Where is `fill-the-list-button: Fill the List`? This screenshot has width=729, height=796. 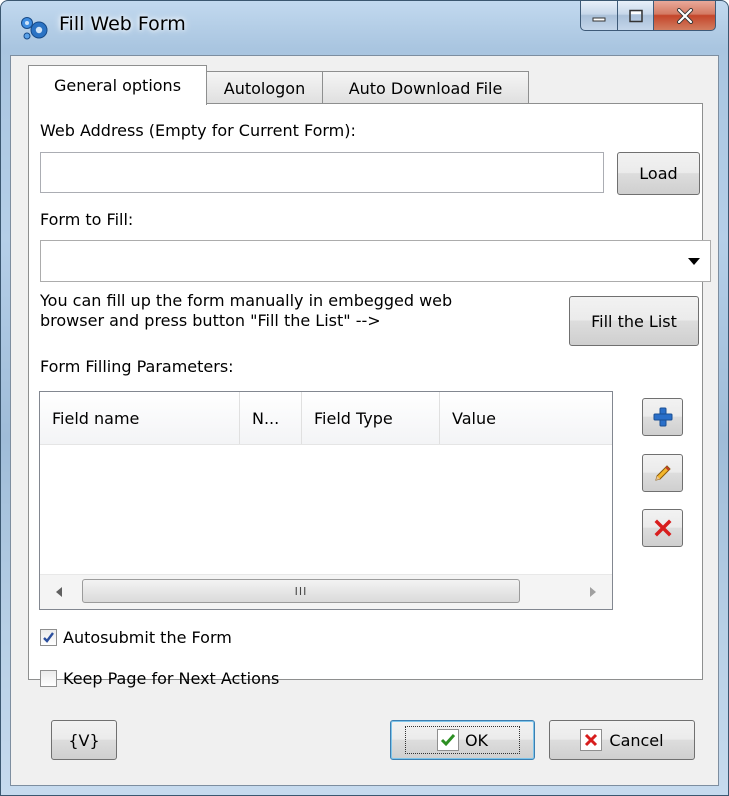
fill-the-list-button: Fill the List is located at coordinates (634, 321).